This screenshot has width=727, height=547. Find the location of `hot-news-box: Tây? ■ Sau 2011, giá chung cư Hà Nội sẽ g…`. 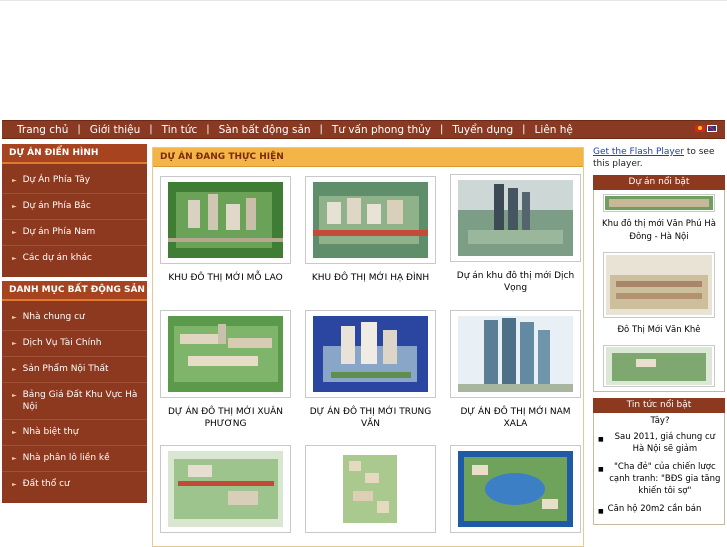

hot-news-box: Tây? ■ Sau 2011, giá chung cư Hà Nội sẽ g… is located at coordinates (659, 469).